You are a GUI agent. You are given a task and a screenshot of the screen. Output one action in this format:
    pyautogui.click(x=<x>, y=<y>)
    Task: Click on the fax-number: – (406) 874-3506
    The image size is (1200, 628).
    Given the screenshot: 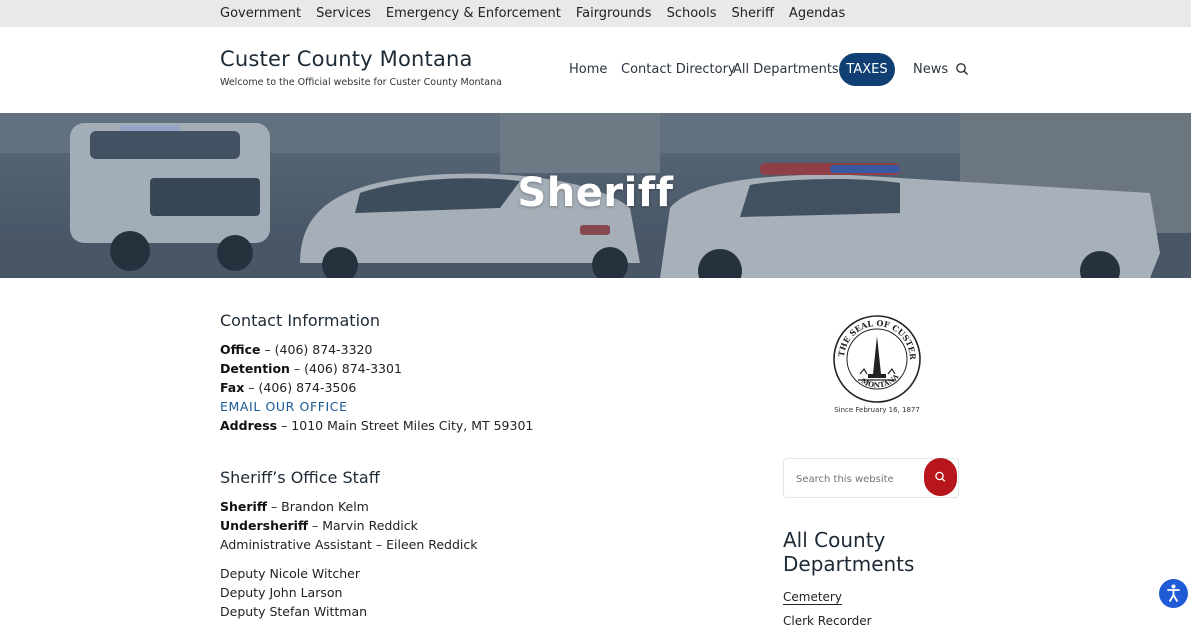 What is the action you would take?
    pyautogui.click(x=300, y=387)
    